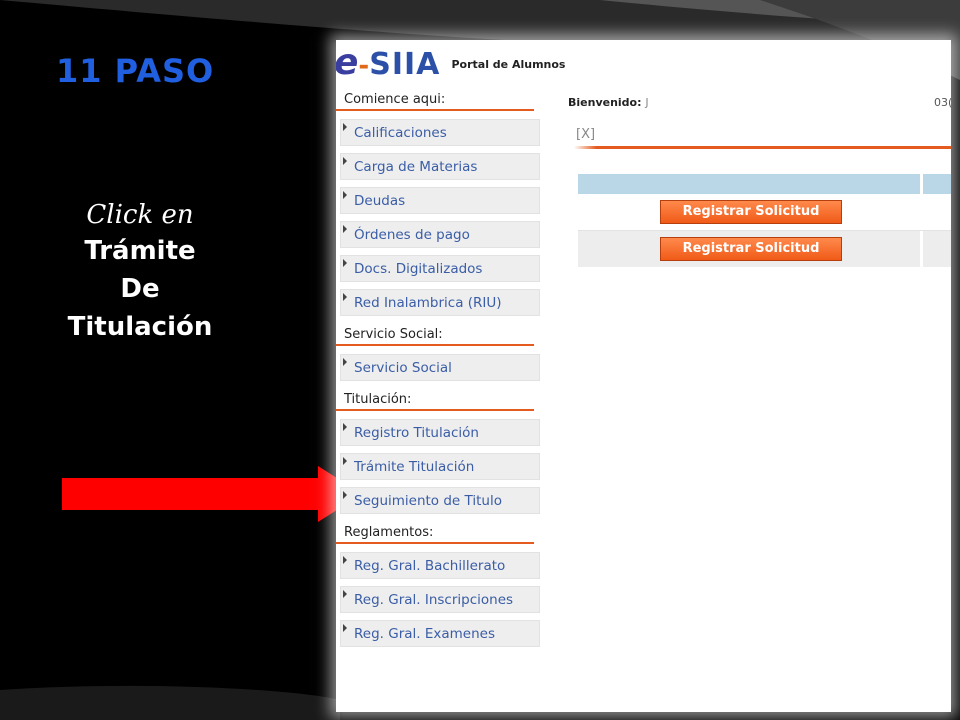  I want to click on sidebar-item-label: Deudas, so click(380, 201).